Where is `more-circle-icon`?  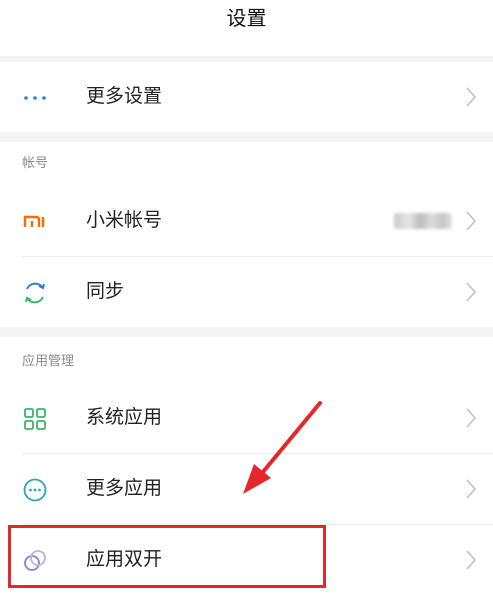
more-circle-icon is located at coordinates (35, 490).